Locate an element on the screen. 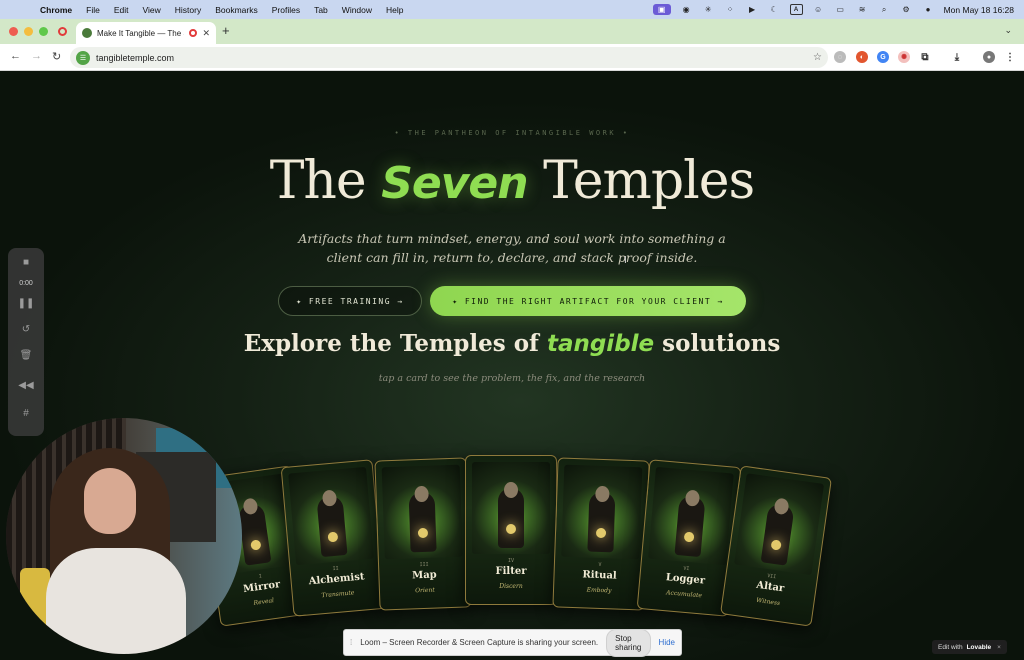 The height and width of the screenshot is (660, 1024). hero-eyebrow: • THE PANTHEON OF INTANGIBLE WORK • is located at coordinates (512, 133).